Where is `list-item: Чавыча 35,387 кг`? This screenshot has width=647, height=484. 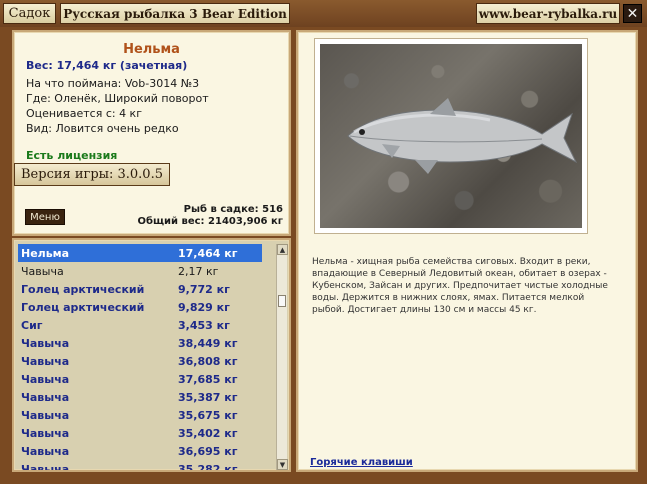 list-item: Чавыча 35,387 кг is located at coordinates (140, 397).